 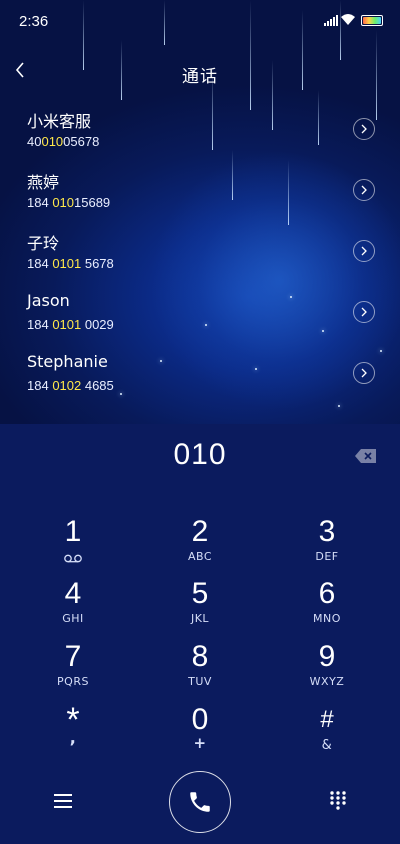 I want to click on key-4: 4 GHI, so click(x=73, y=606).